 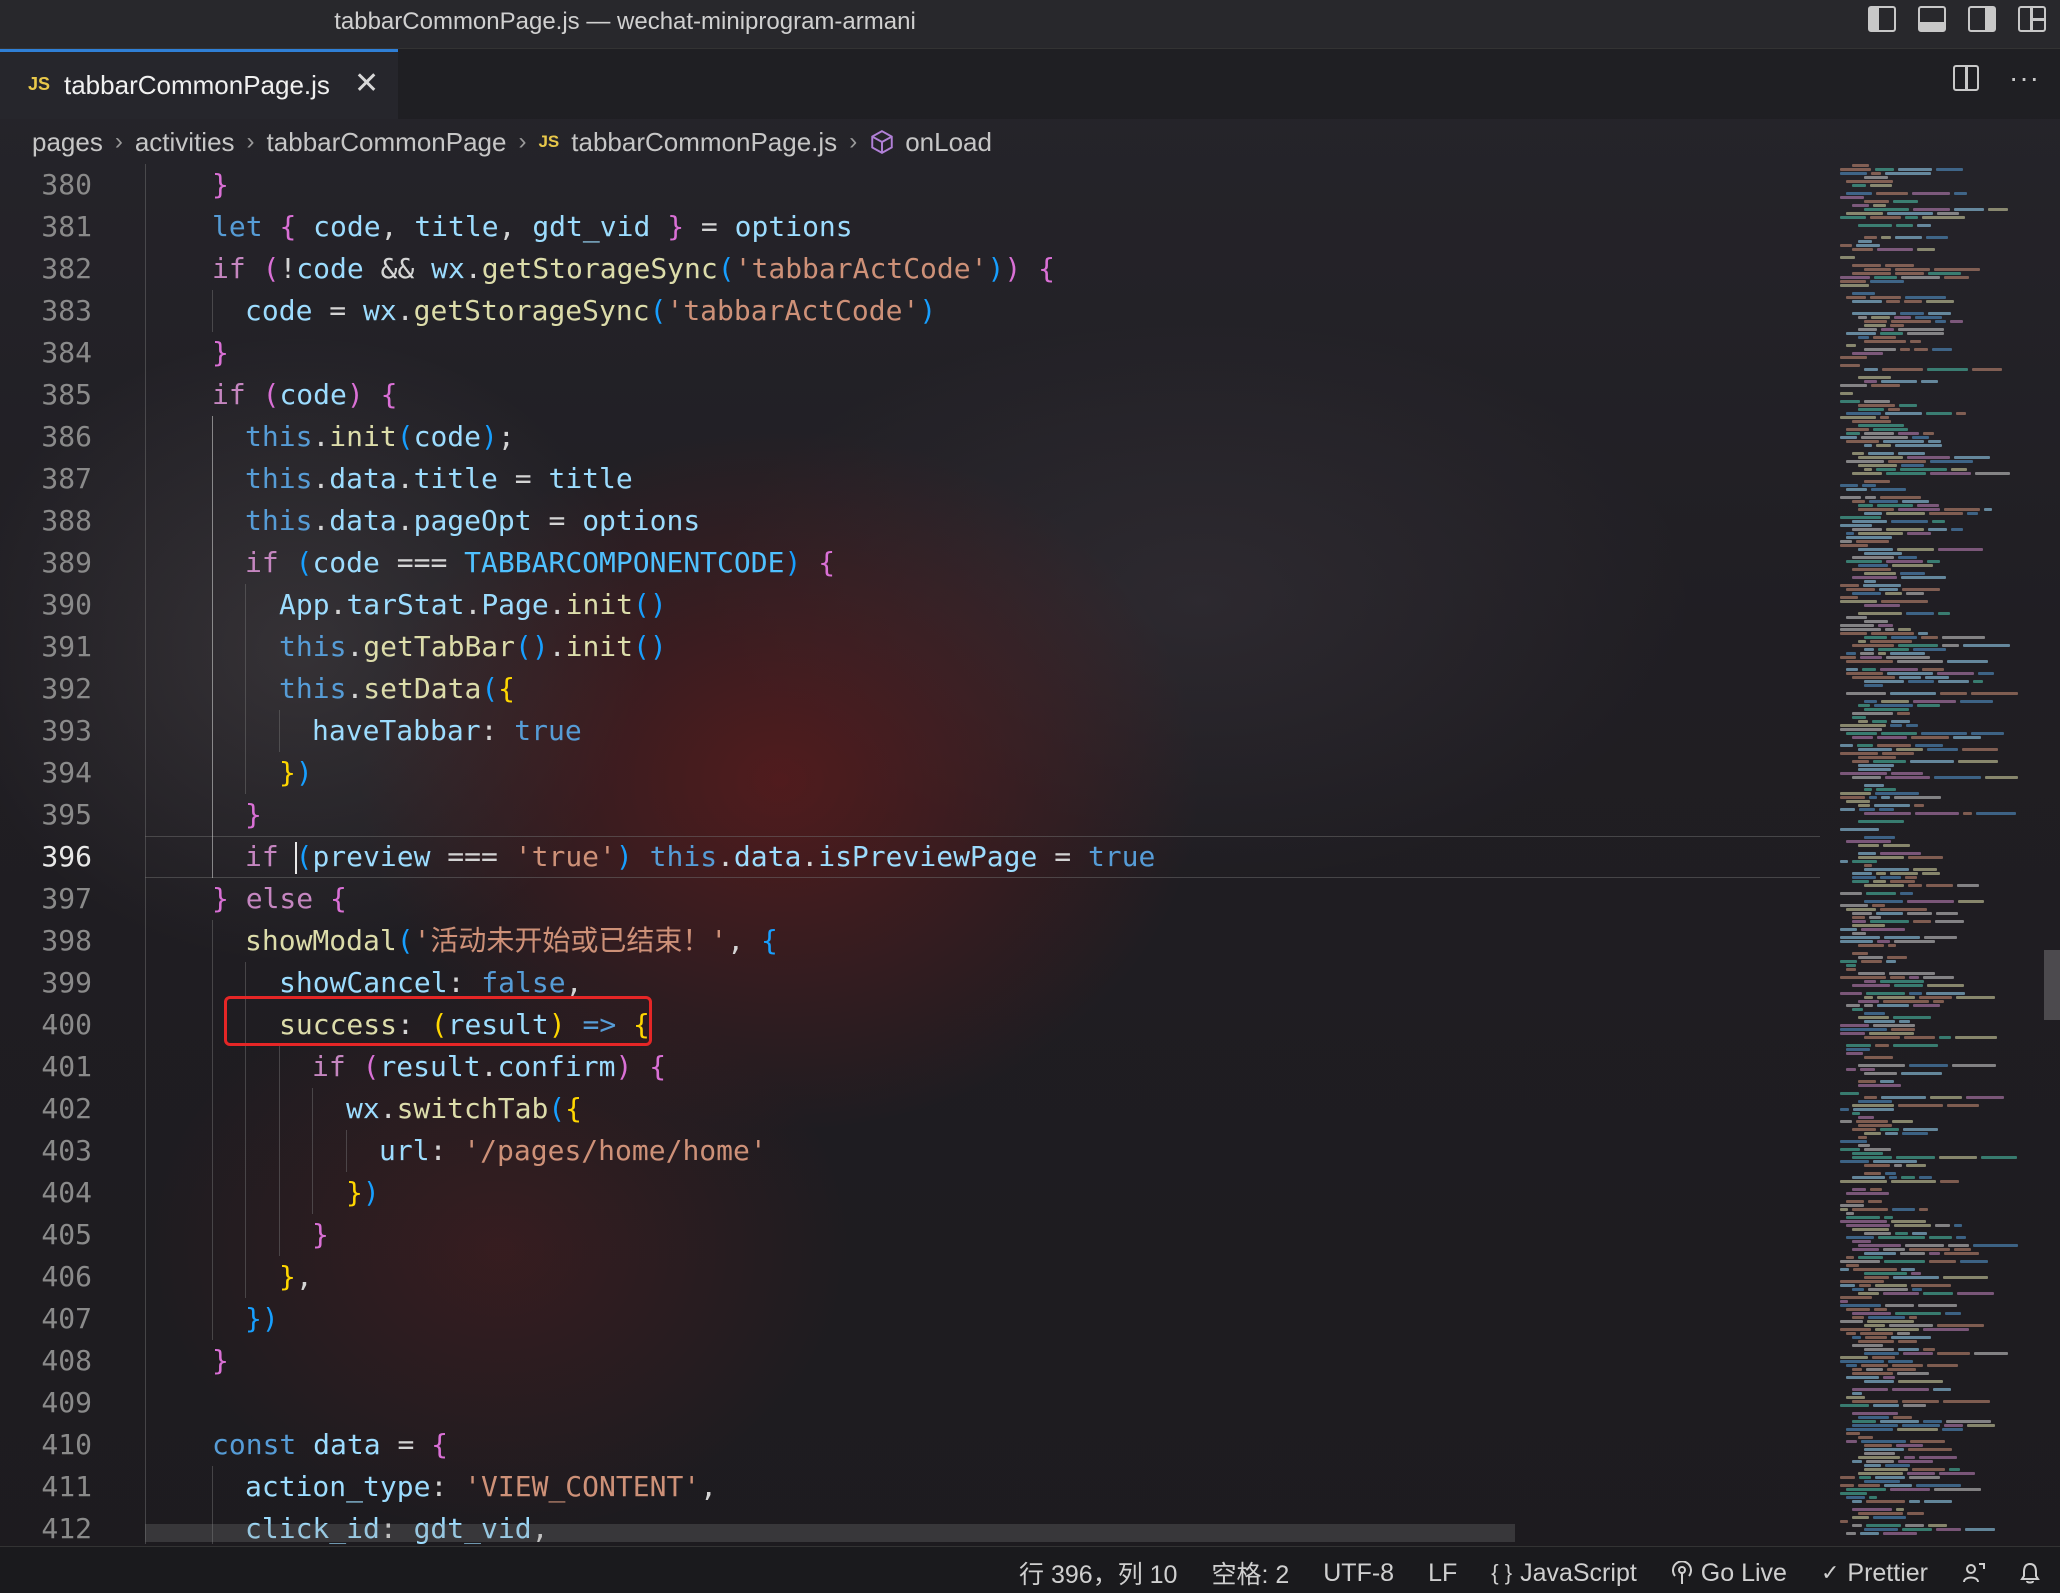 What do you see at coordinates (2050, 854) in the screenshot?
I see `vertical-scrollbar` at bounding box center [2050, 854].